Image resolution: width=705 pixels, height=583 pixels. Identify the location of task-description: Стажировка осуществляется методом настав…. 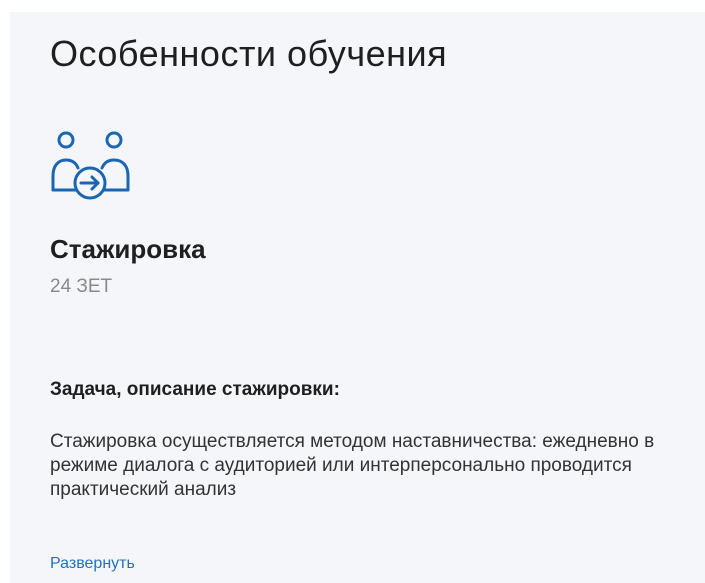
(352, 465).